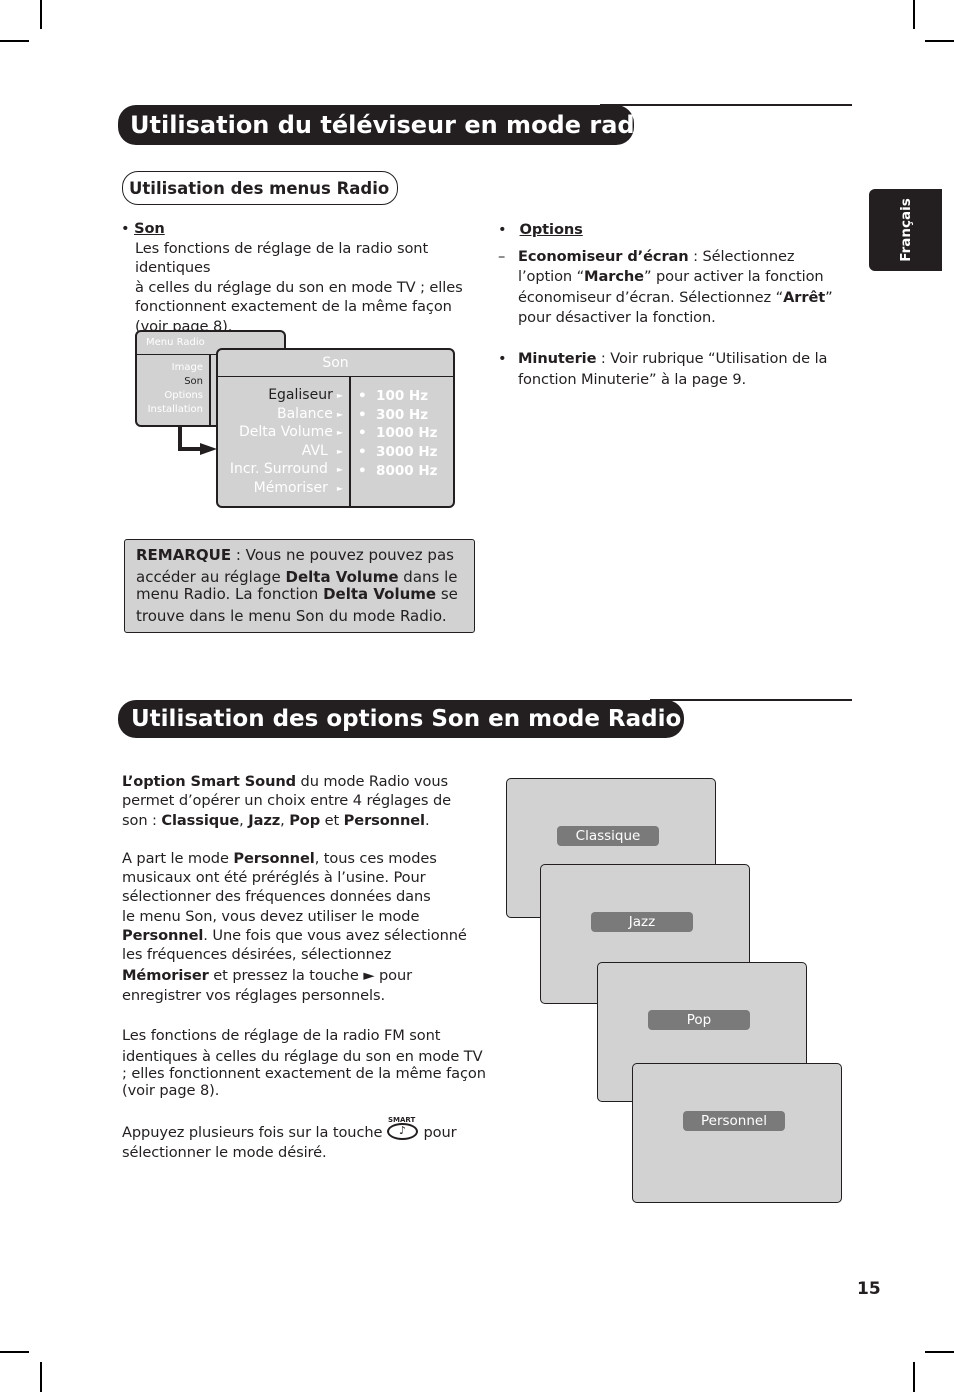 This screenshot has width=954, height=1392. I want to click on subsection-title-text: Utilisation des menus Radio, so click(259, 188).